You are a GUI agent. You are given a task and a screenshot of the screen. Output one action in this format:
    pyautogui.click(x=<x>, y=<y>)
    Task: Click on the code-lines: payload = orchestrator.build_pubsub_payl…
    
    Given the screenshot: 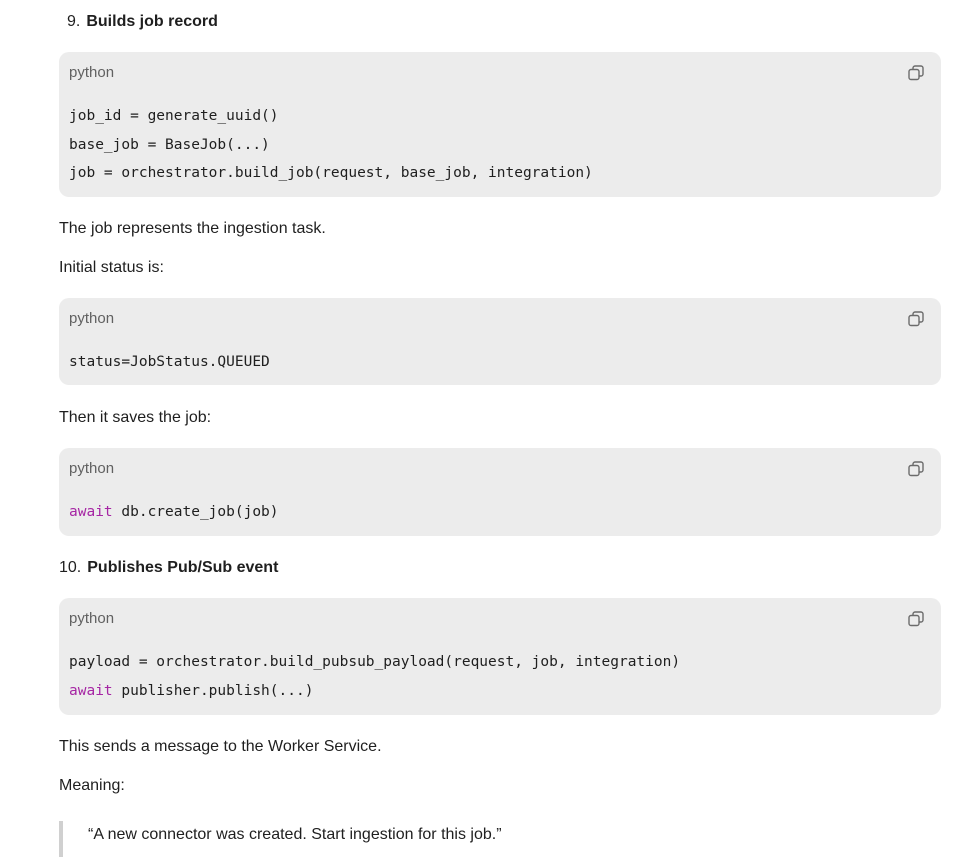 What is the action you would take?
    pyautogui.click(x=374, y=680)
    